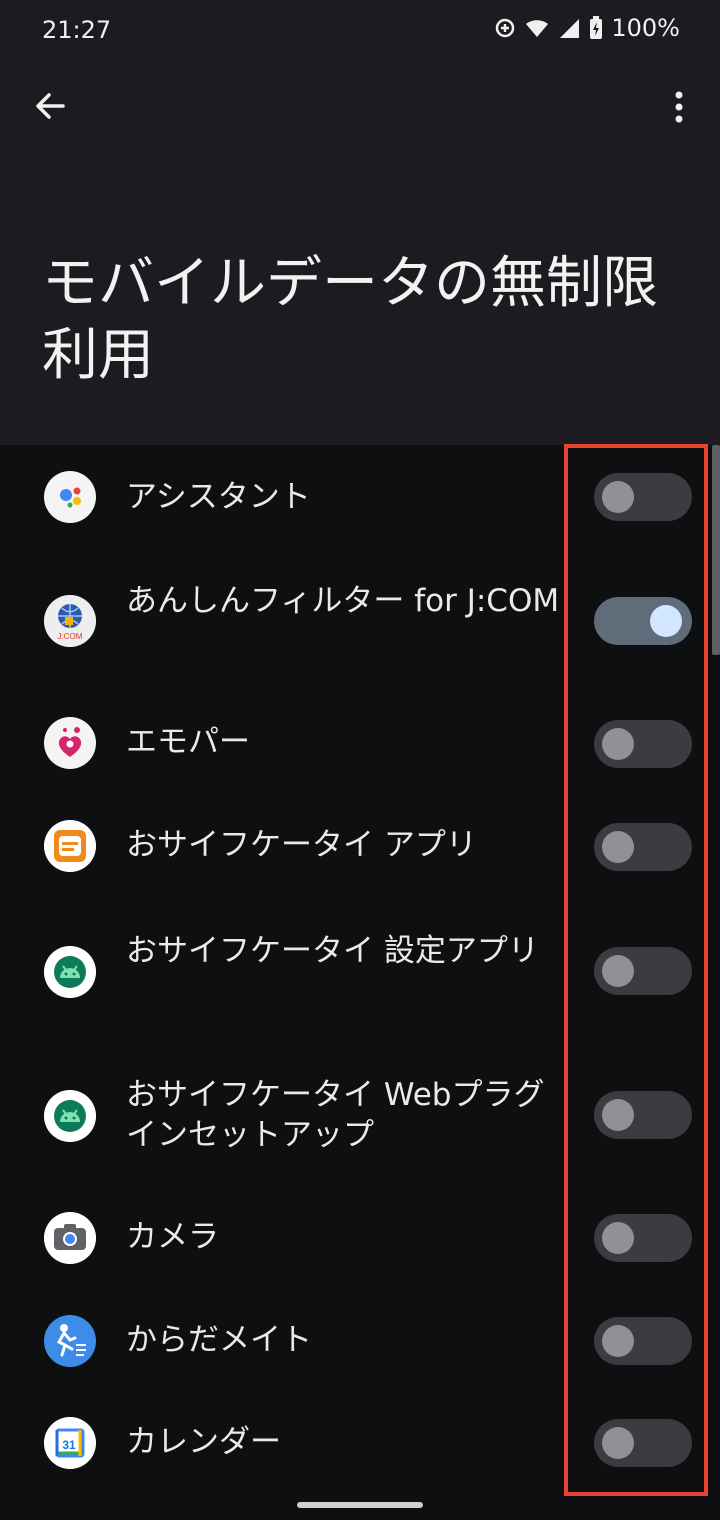 Image resolution: width=720 pixels, height=1520 pixels. What do you see at coordinates (360, 1505) in the screenshot?
I see `gesture-nav-handle` at bounding box center [360, 1505].